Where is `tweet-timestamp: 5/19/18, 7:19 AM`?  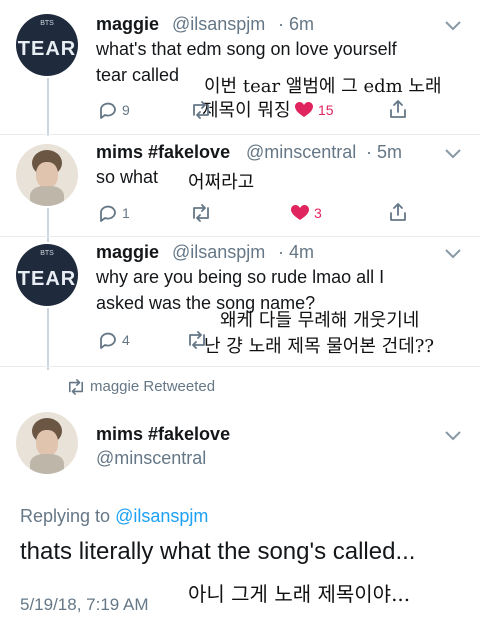 tweet-timestamp: 5/19/18, 7:19 AM is located at coordinates (84, 605).